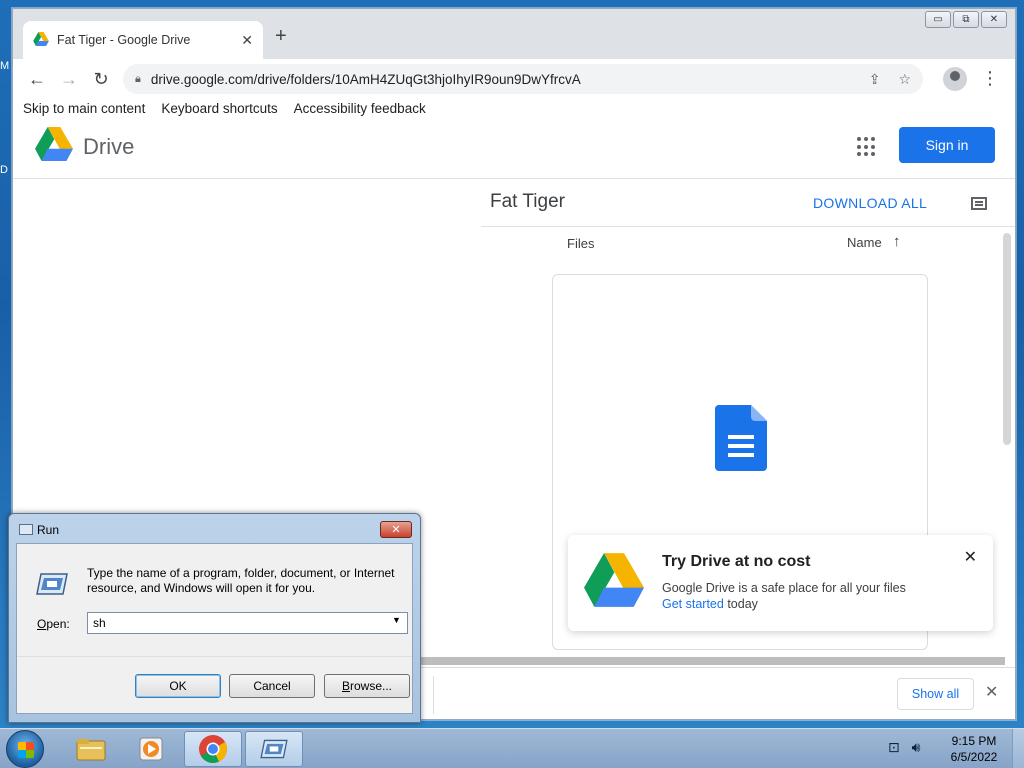  What do you see at coordinates (109, 146) in the screenshot?
I see `drive-title: Drive` at bounding box center [109, 146].